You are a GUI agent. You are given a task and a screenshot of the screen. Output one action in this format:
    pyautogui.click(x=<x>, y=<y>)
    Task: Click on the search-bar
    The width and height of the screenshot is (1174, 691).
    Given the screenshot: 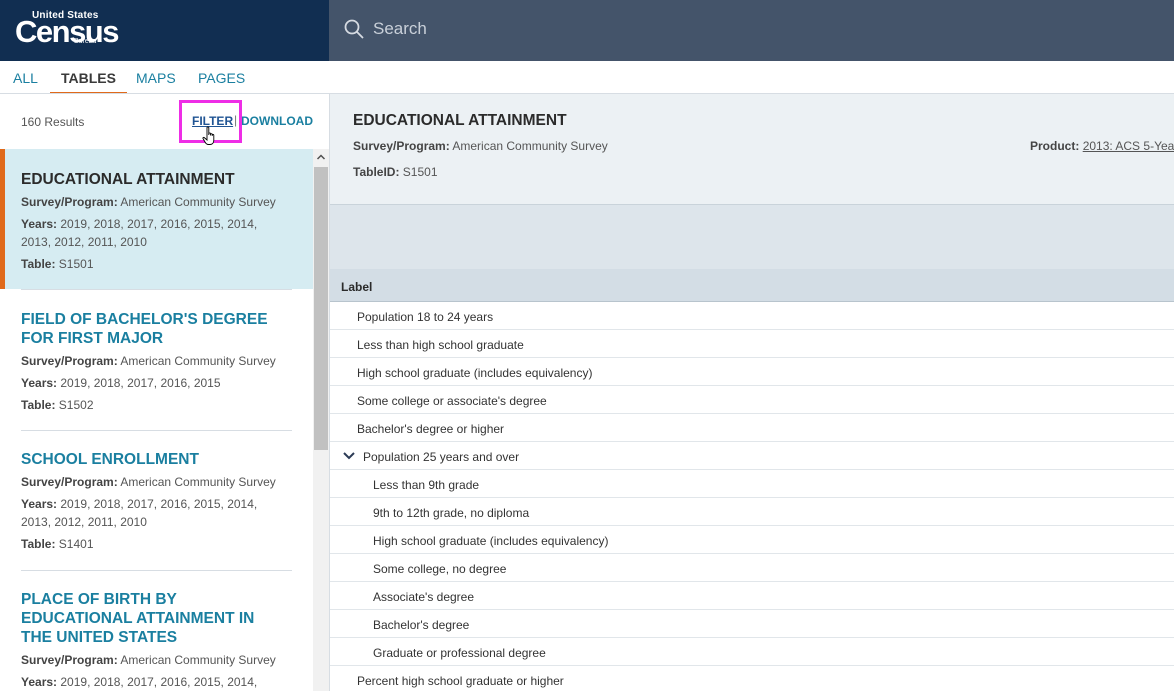 What is the action you would take?
    pyautogui.click(x=751, y=30)
    